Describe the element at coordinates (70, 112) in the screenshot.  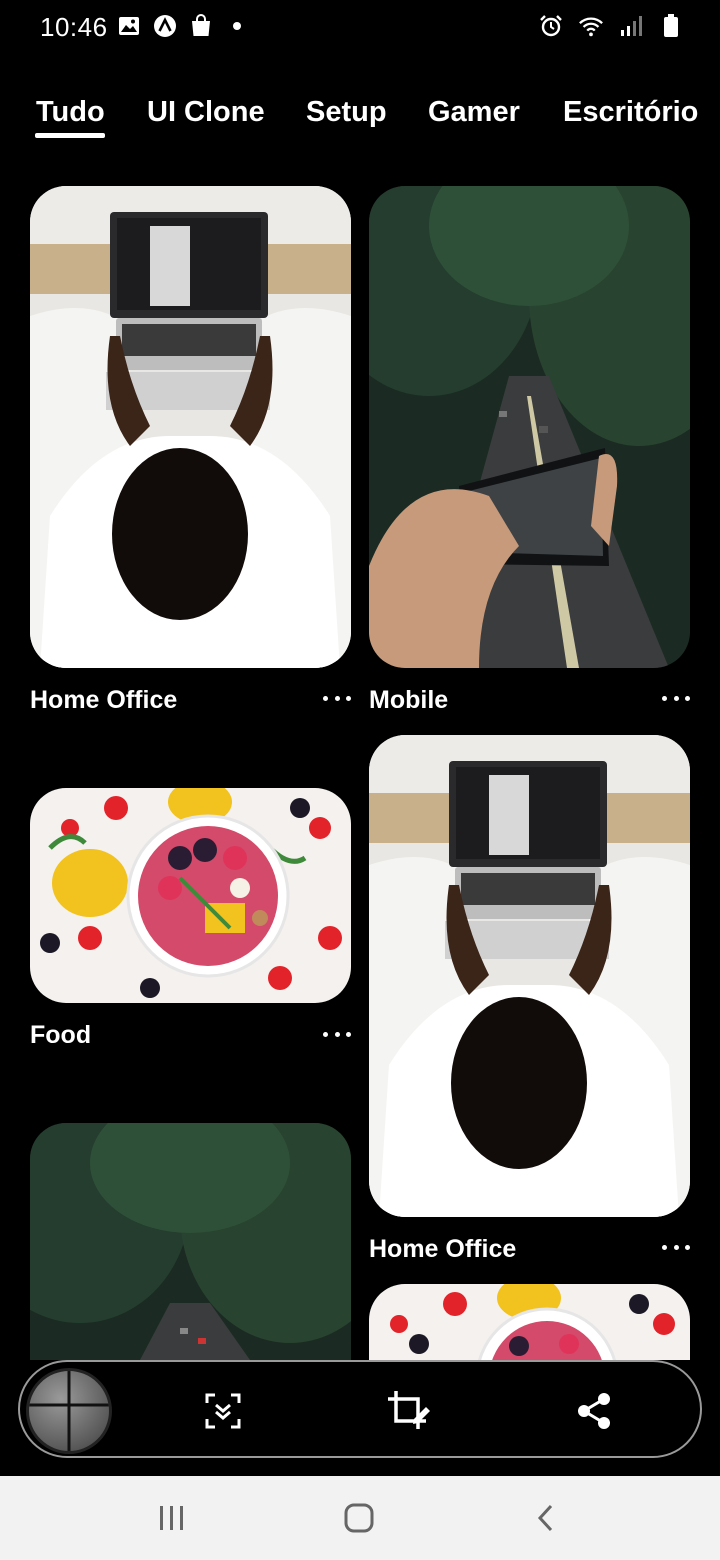
I see `tab-tudo: Tudo` at that location.